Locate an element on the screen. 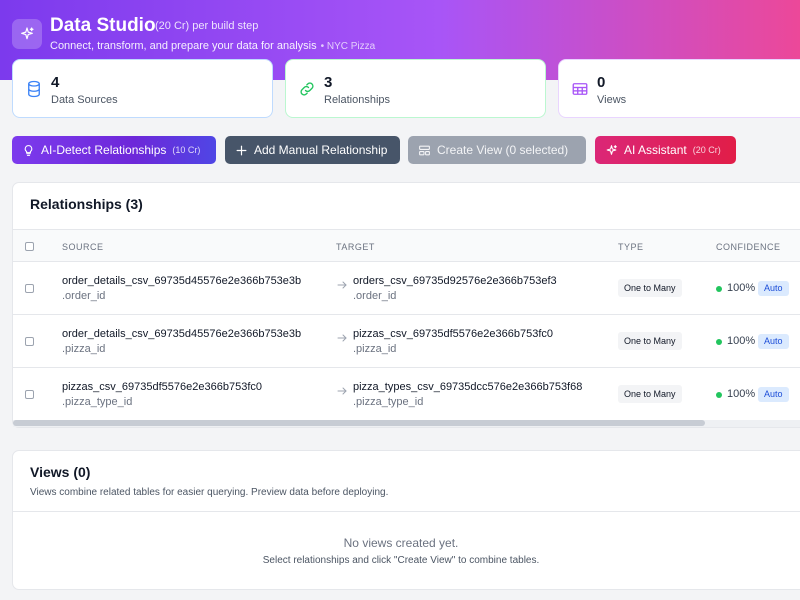 Image resolution: width=800 pixels, height=600 pixels. target-table: orders_csv_69735d92576e2e366b753ef3 is located at coordinates (455, 281).